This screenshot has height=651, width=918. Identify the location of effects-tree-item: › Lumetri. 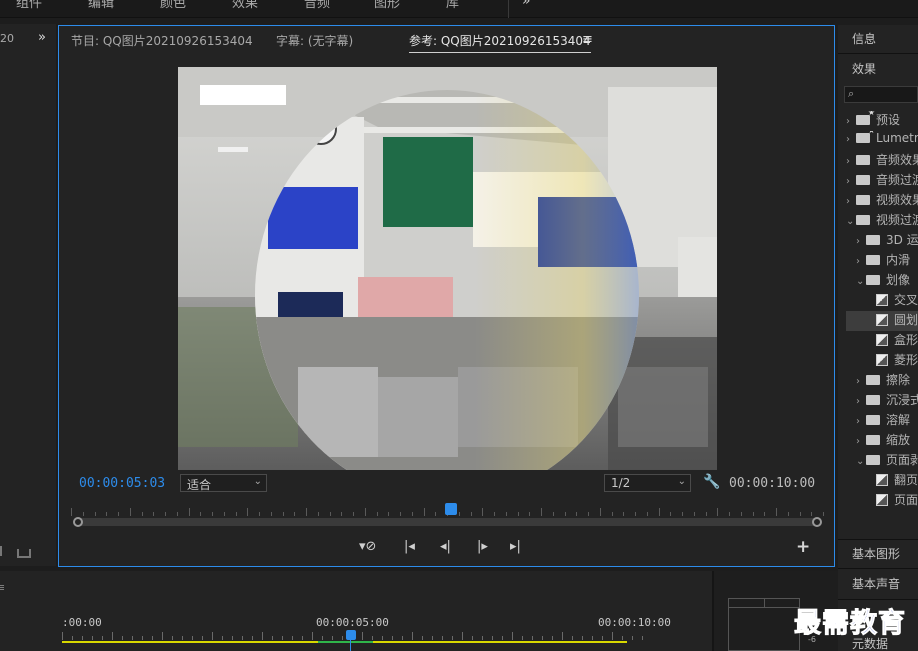
(882, 141).